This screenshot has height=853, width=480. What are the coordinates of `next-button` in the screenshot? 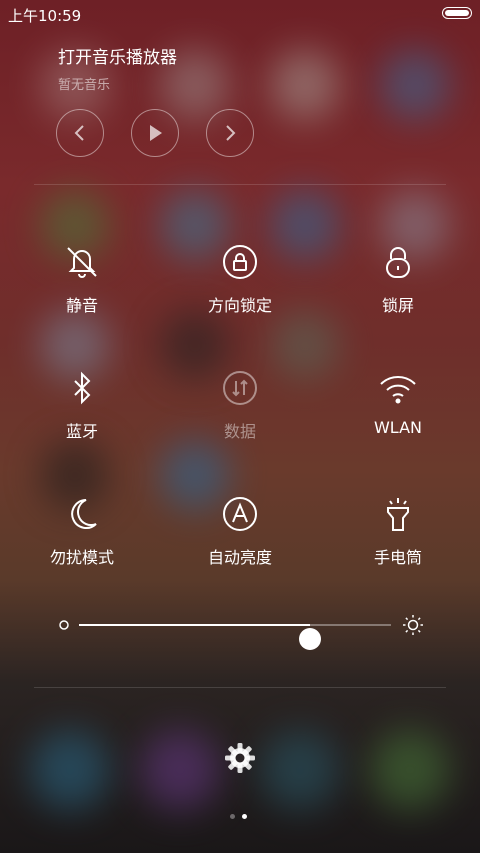 It's located at (230, 133).